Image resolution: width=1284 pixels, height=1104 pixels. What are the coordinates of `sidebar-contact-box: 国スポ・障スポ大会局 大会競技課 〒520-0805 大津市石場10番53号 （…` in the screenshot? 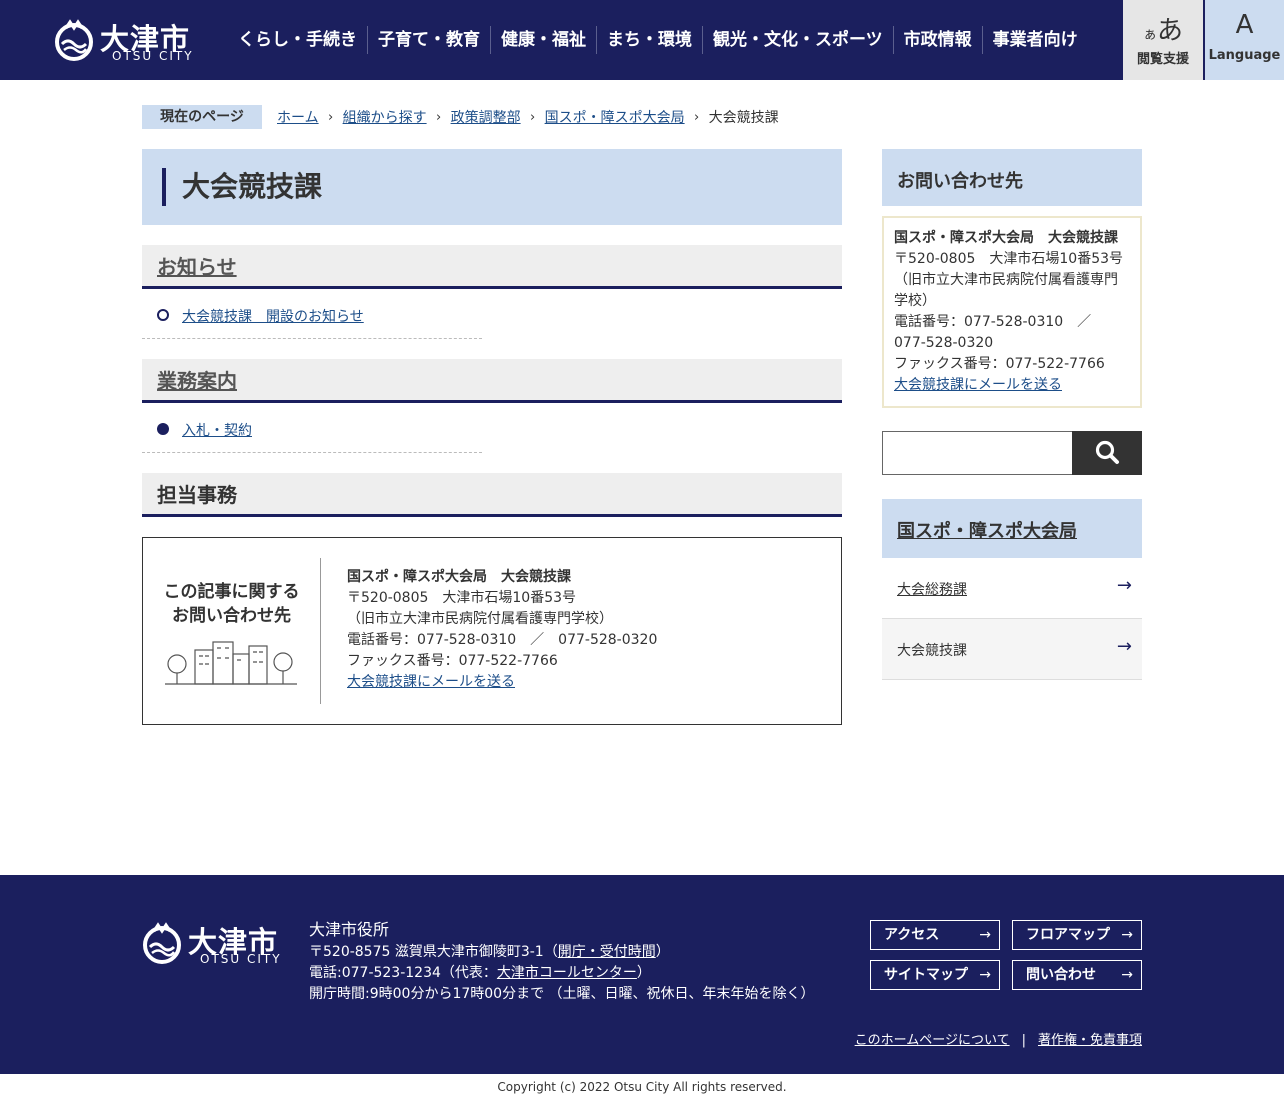 It's located at (1012, 312).